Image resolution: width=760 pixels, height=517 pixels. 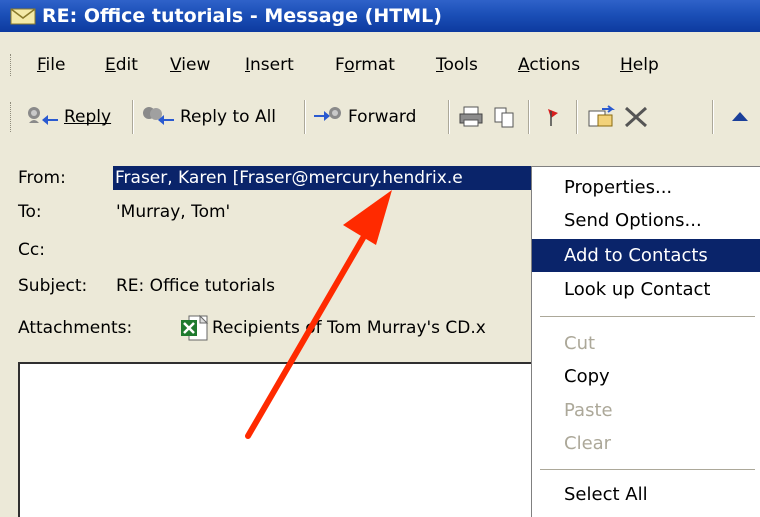 I want to click on to-field: 'Murray, Tom', so click(x=173, y=212).